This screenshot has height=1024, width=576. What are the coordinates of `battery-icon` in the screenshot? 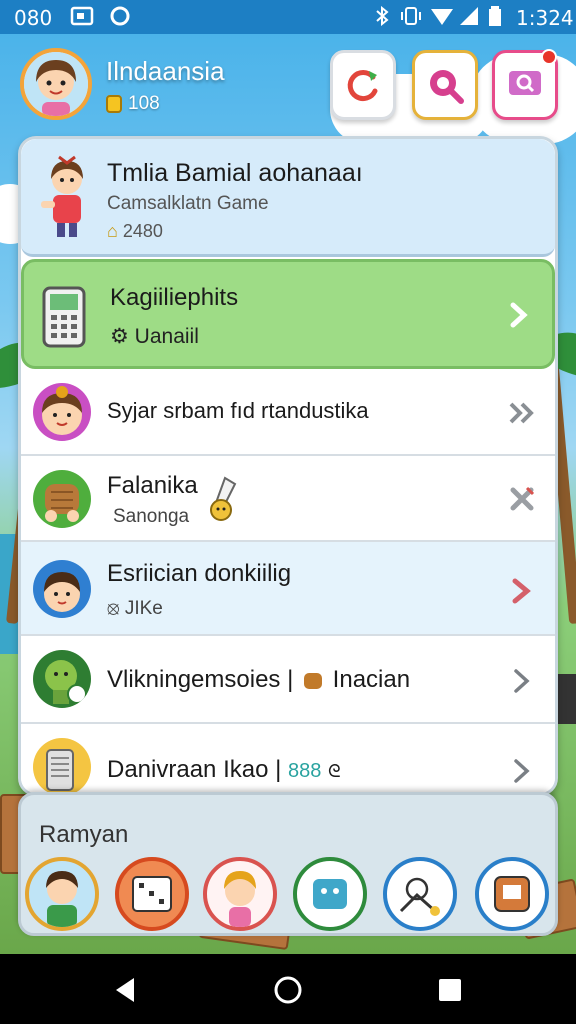 It's located at (495, 16).